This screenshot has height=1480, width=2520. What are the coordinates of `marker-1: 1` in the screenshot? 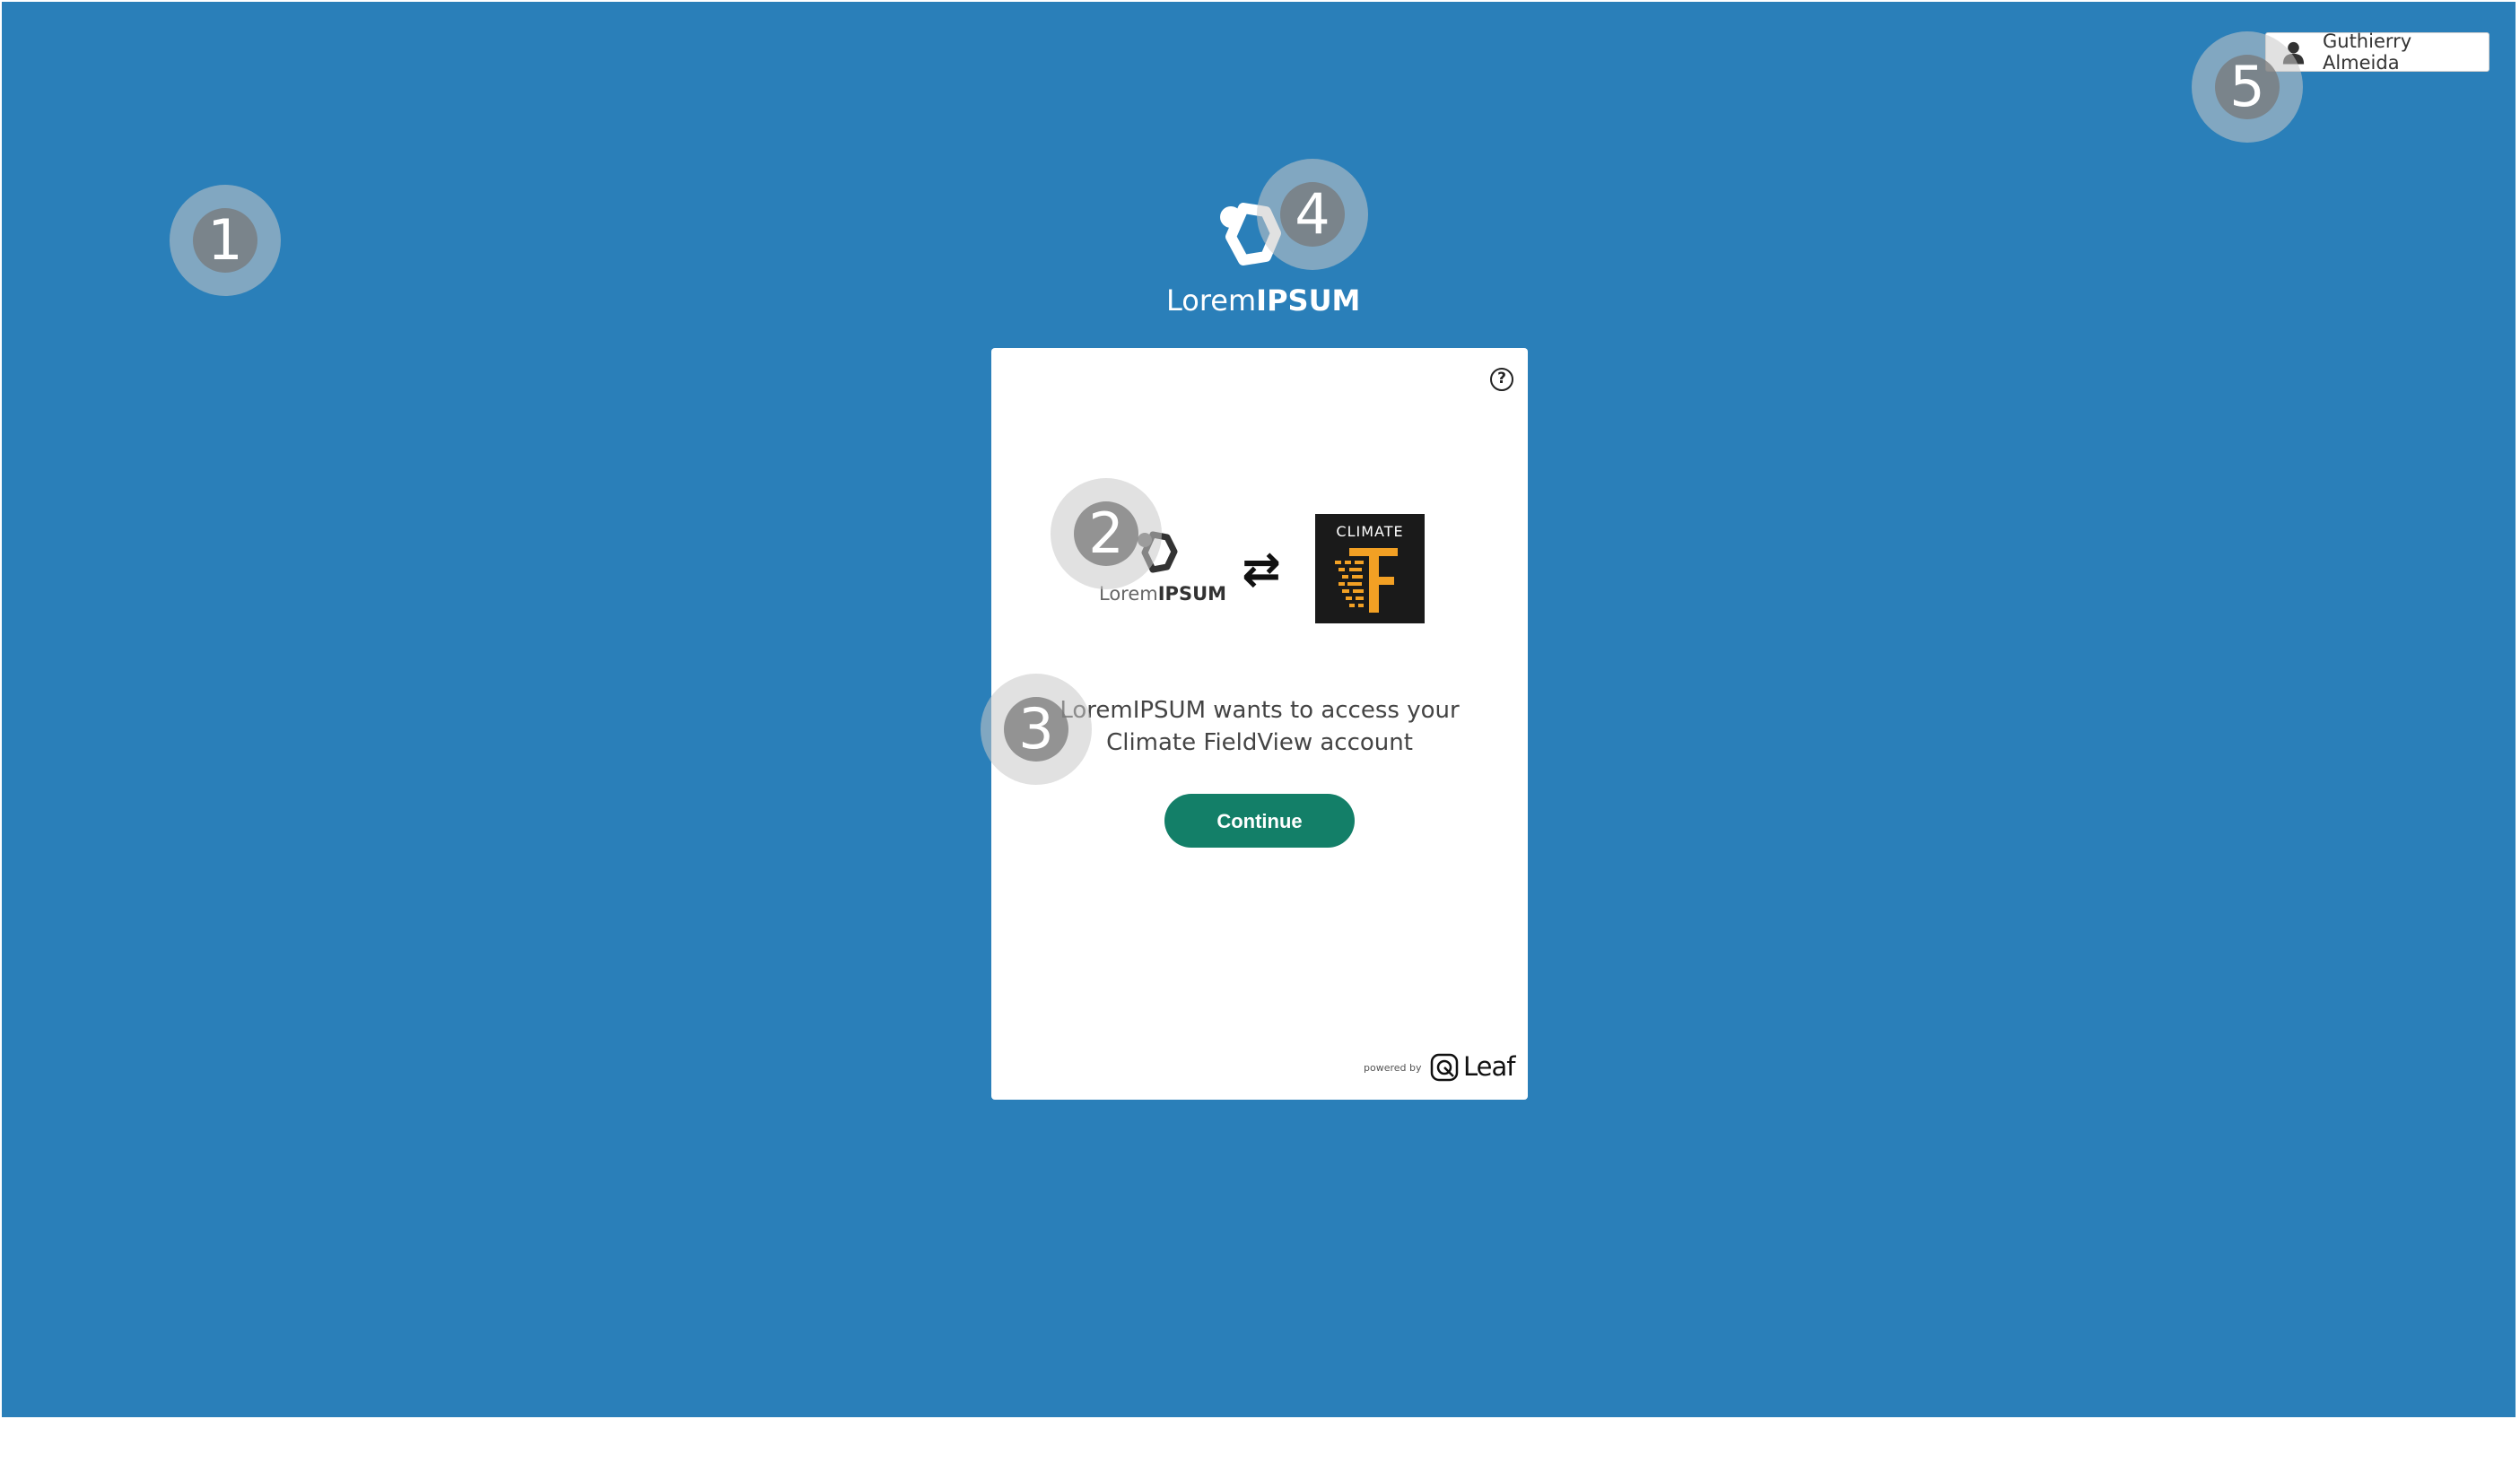 It's located at (225, 240).